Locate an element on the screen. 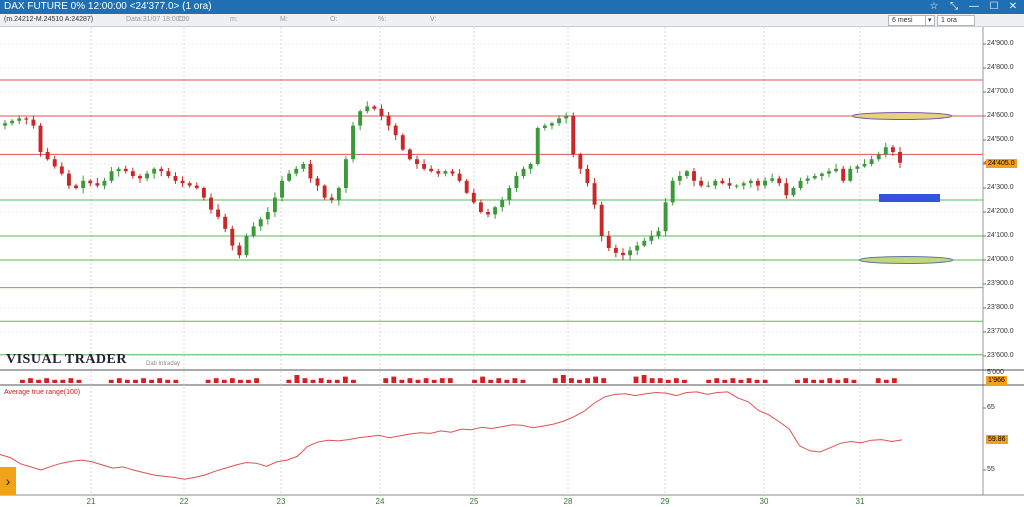 This screenshot has height=507, width=1024. price-axis-label: 23'700.0 is located at coordinates (1000, 331).